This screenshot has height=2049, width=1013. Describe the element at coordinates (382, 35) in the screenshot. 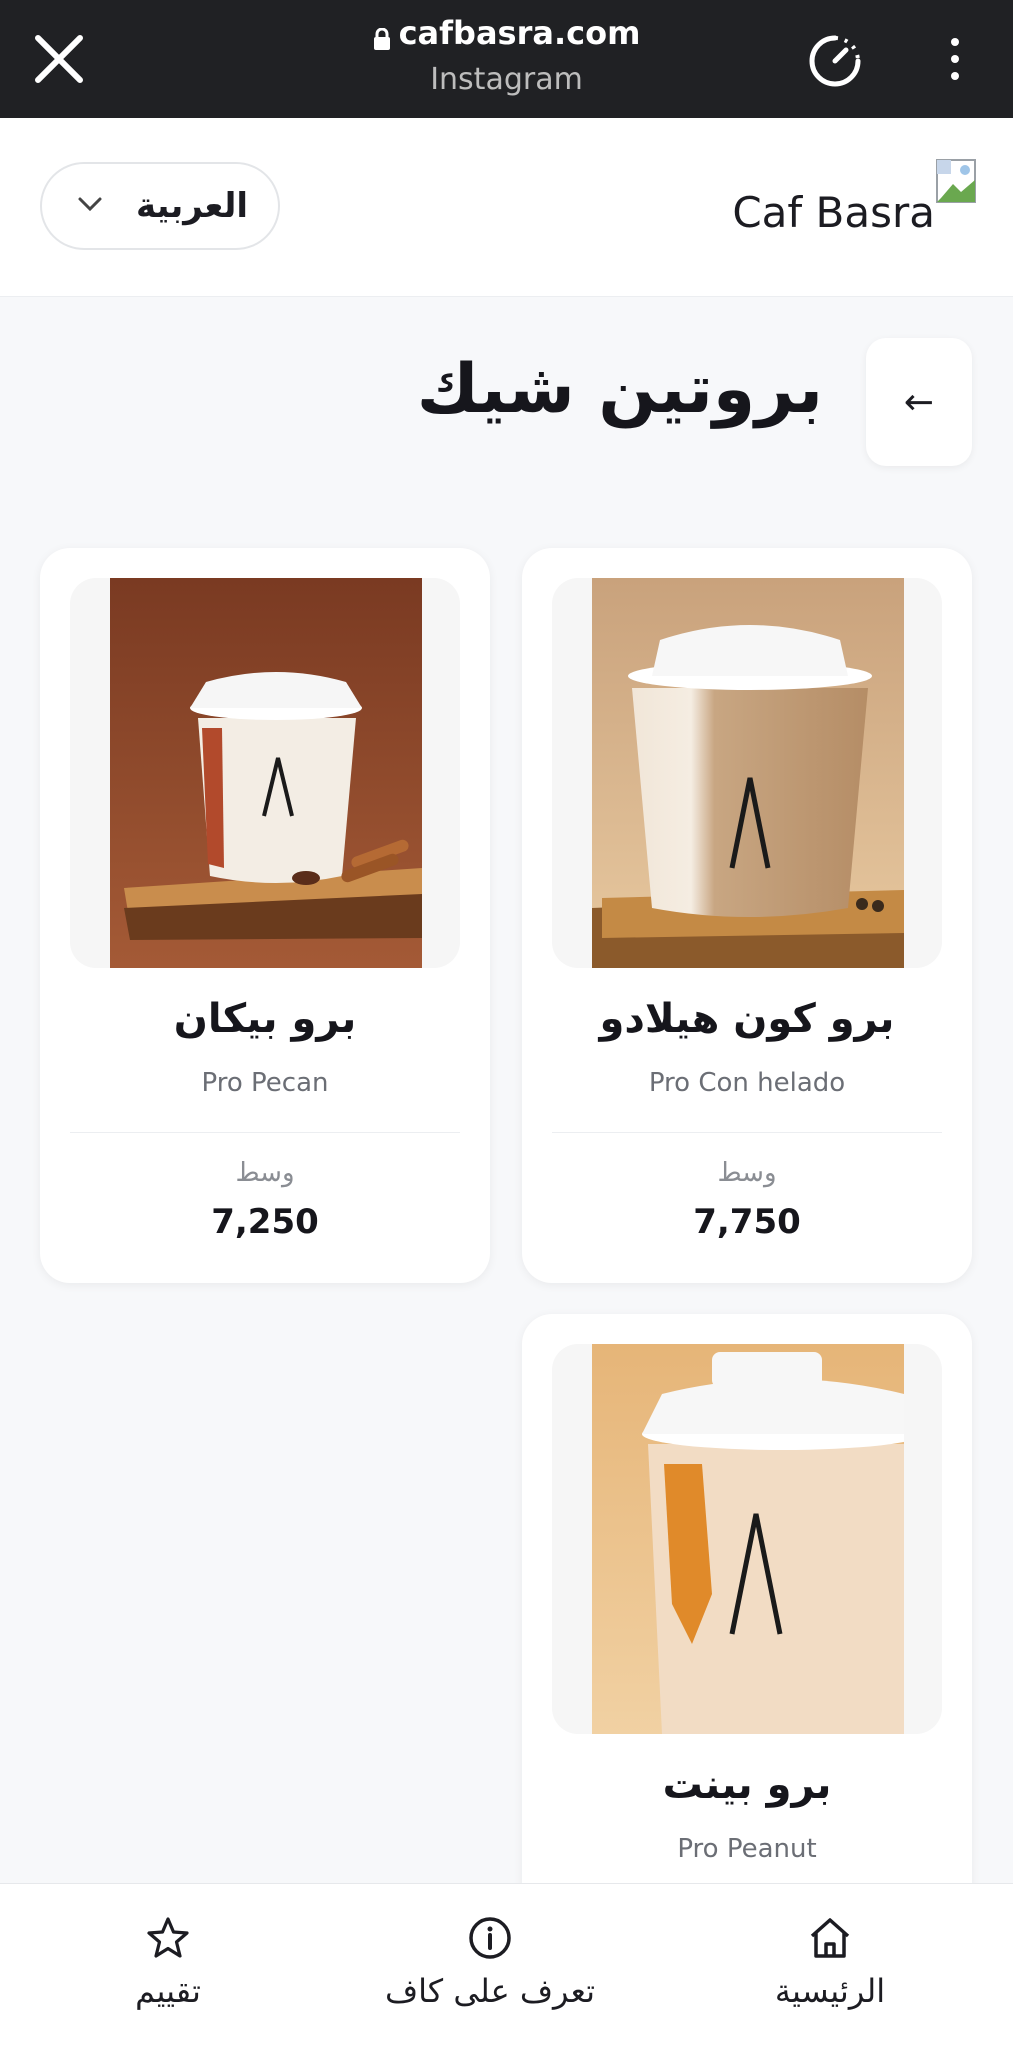

I see `lock-icon` at that location.